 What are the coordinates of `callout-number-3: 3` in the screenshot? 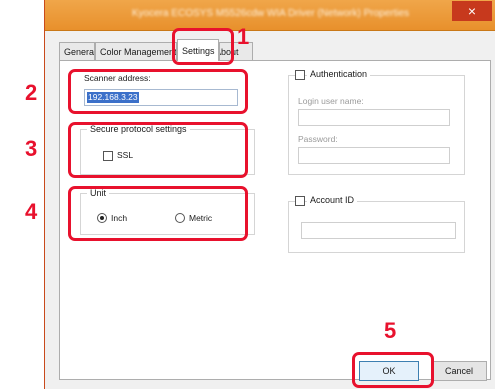 It's located at (31, 148).